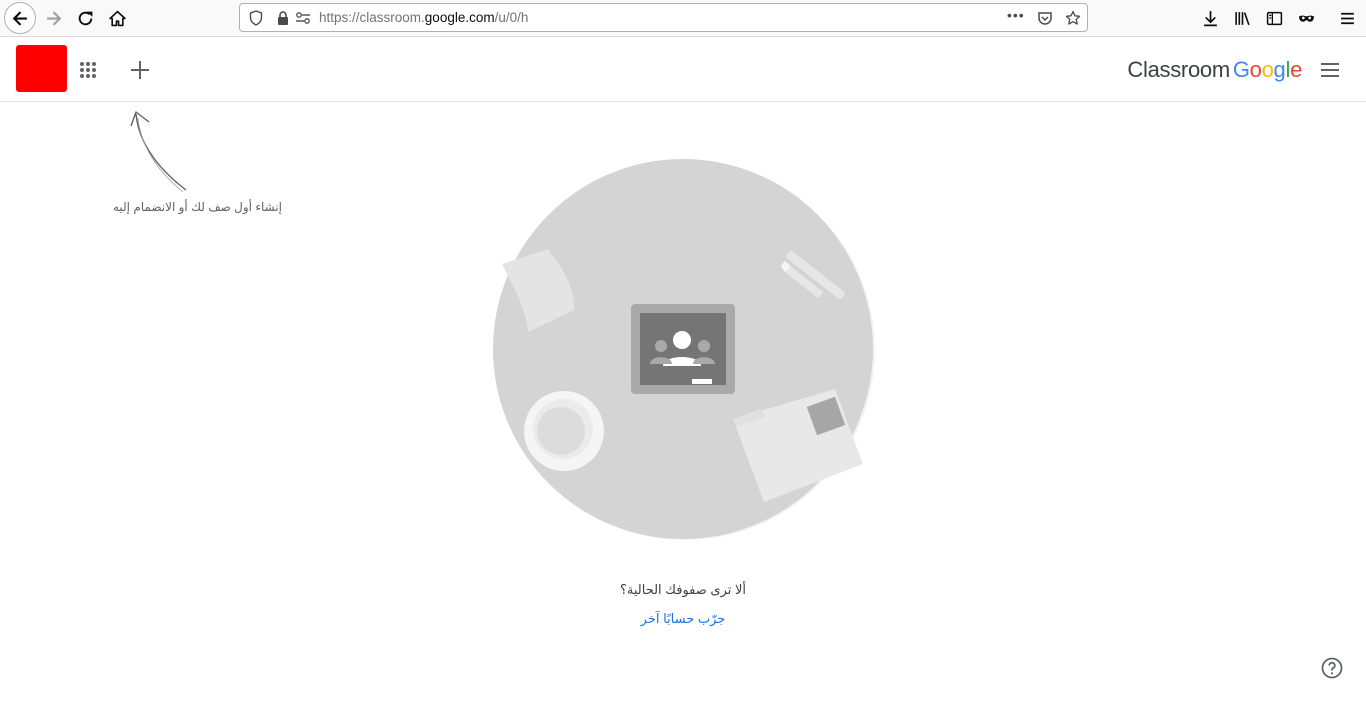  Describe the element at coordinates (1241, 69) in the screenshot. I see `brand-google-letter: G` at that location.